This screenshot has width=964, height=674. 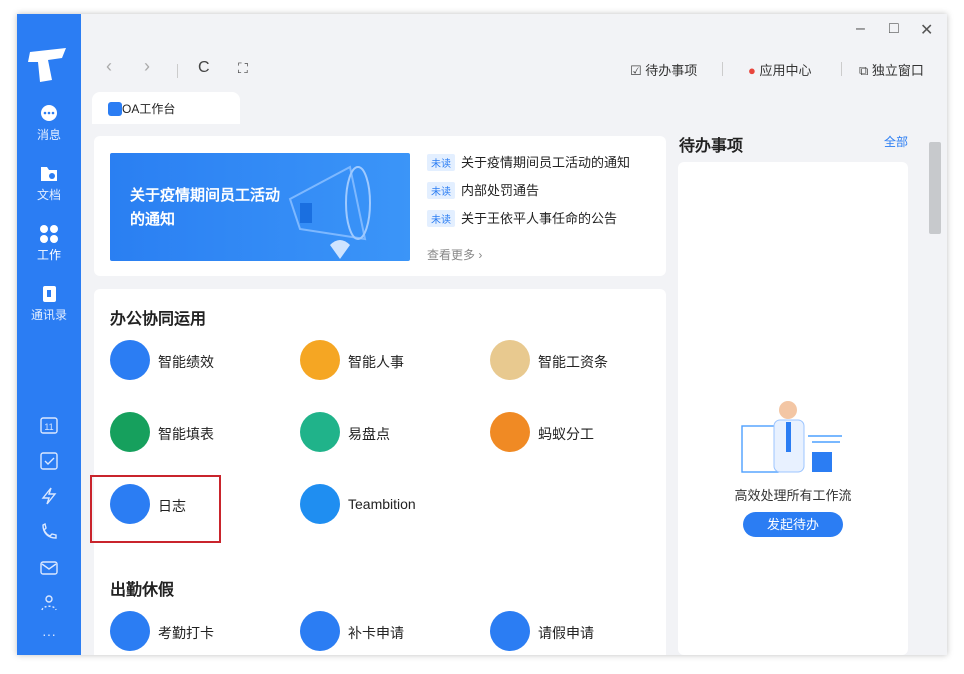 What do you see at coordinates (49, 568) in the screenshot?
I see `mail-icon` at bounding box center [49, 568].